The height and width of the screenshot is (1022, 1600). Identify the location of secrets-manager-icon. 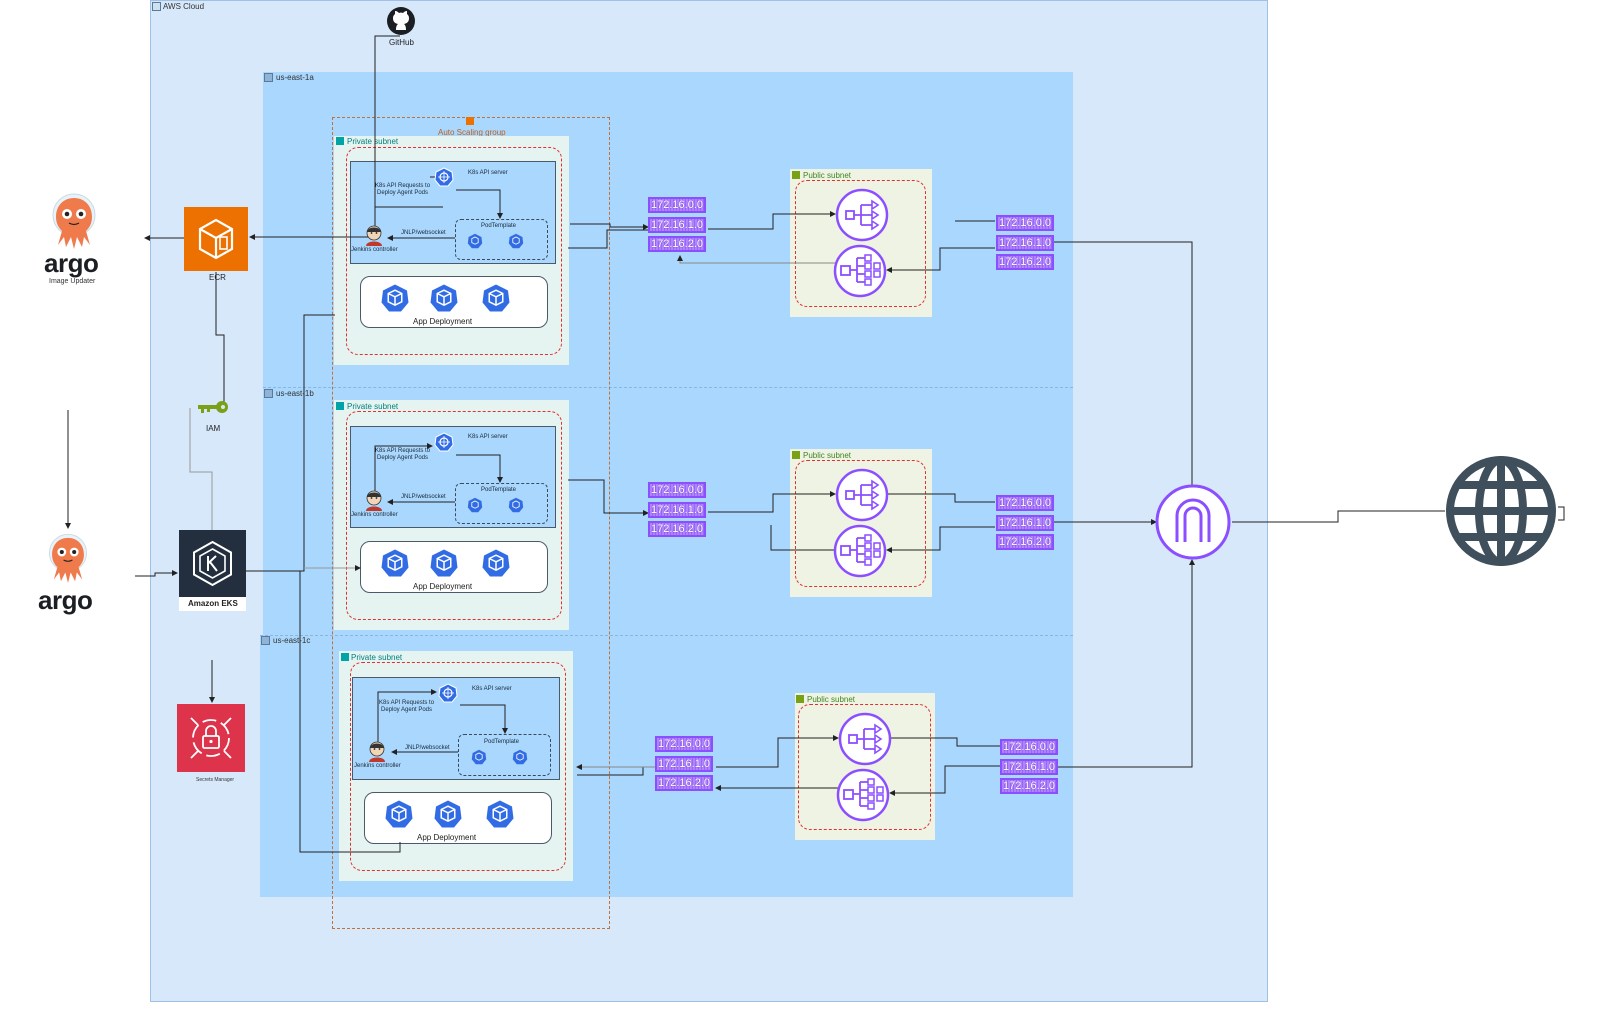
(211, 738).